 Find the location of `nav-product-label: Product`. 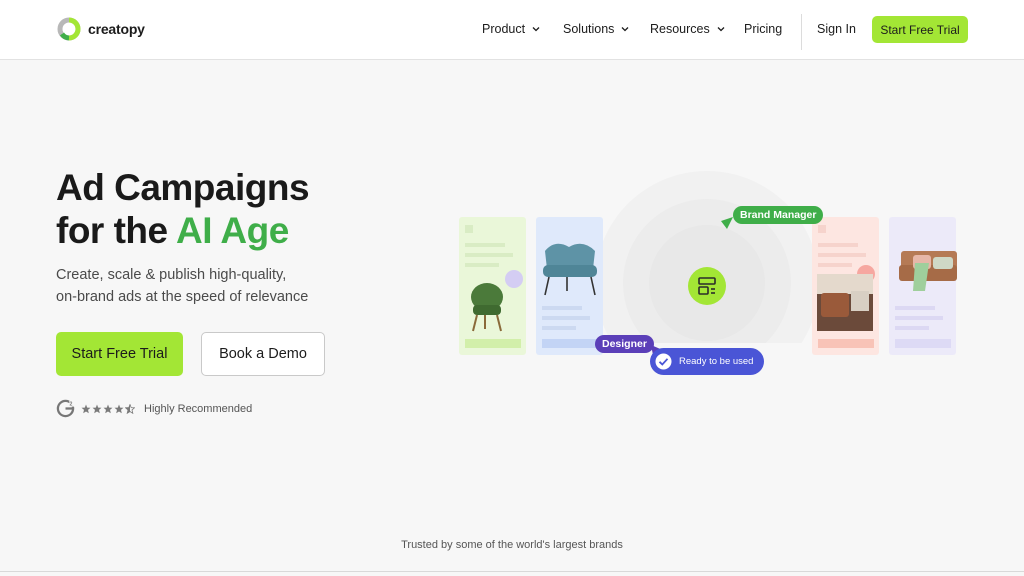

nav-product-label: Product is located at coordinates (504, 29).